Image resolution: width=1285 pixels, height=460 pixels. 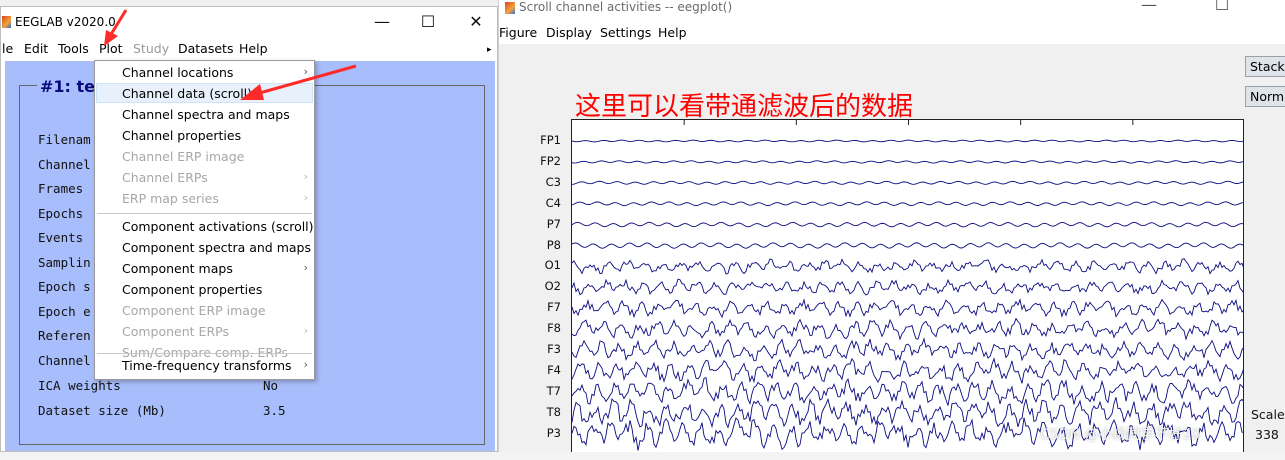 What do you see at coordinates (183, 156) in the screenshot?
I see `plot-menu-item: Channel ERP image` at bounding box center [183, 156].